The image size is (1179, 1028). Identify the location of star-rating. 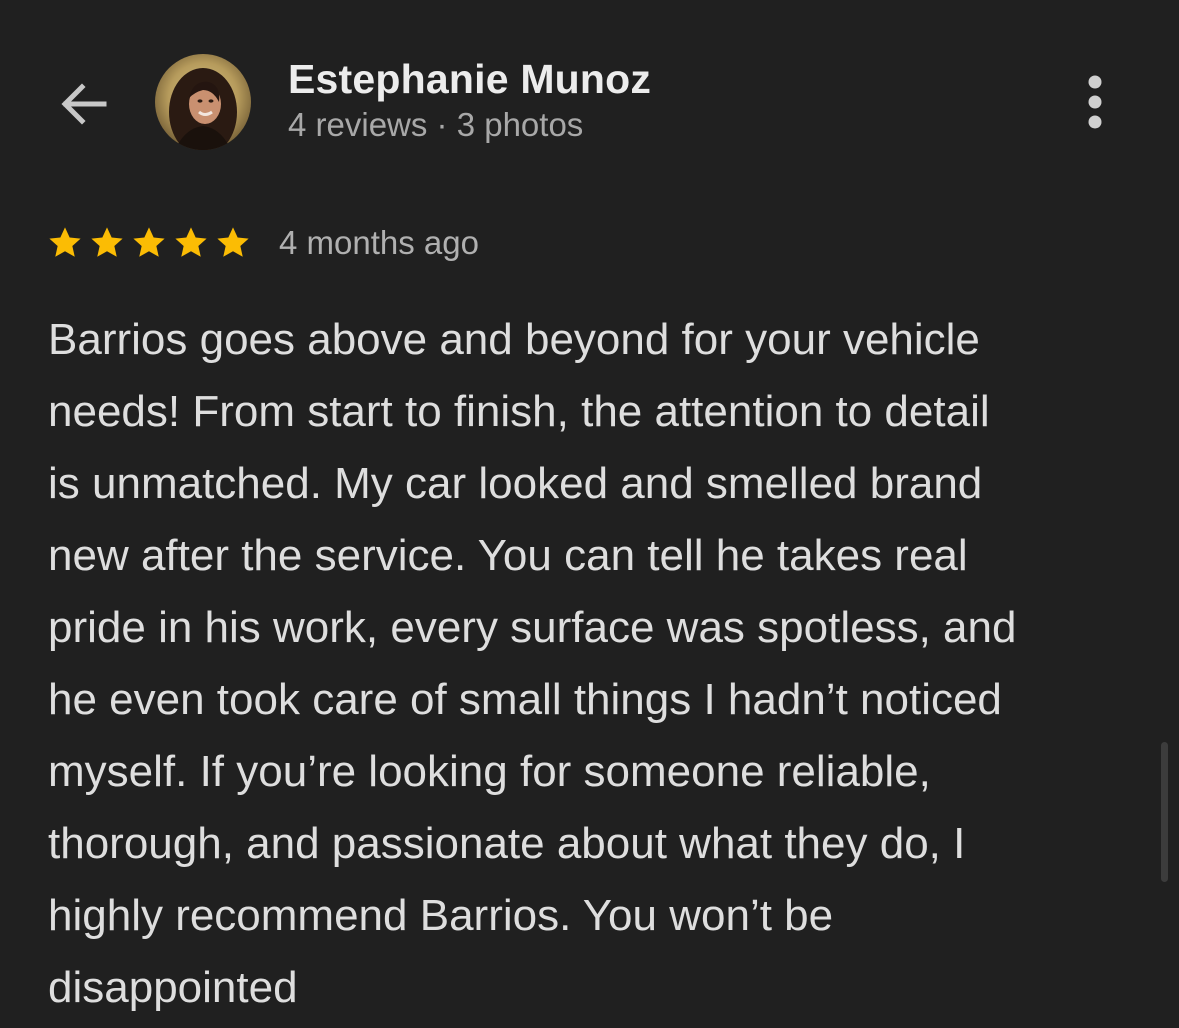
(152, 243).